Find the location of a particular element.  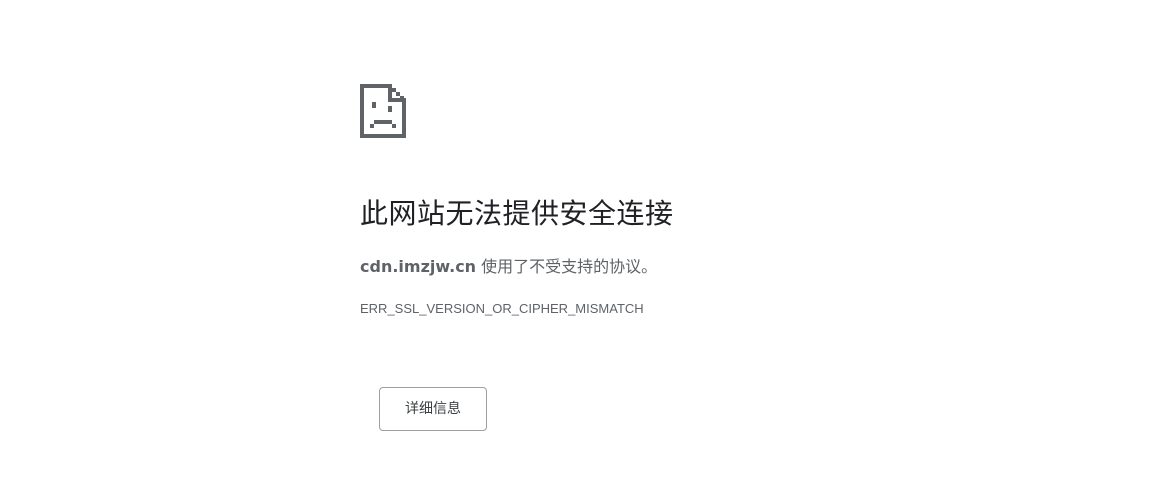

page-title: 此网站无法提供安全连接 is located at coordinates (517, 213).